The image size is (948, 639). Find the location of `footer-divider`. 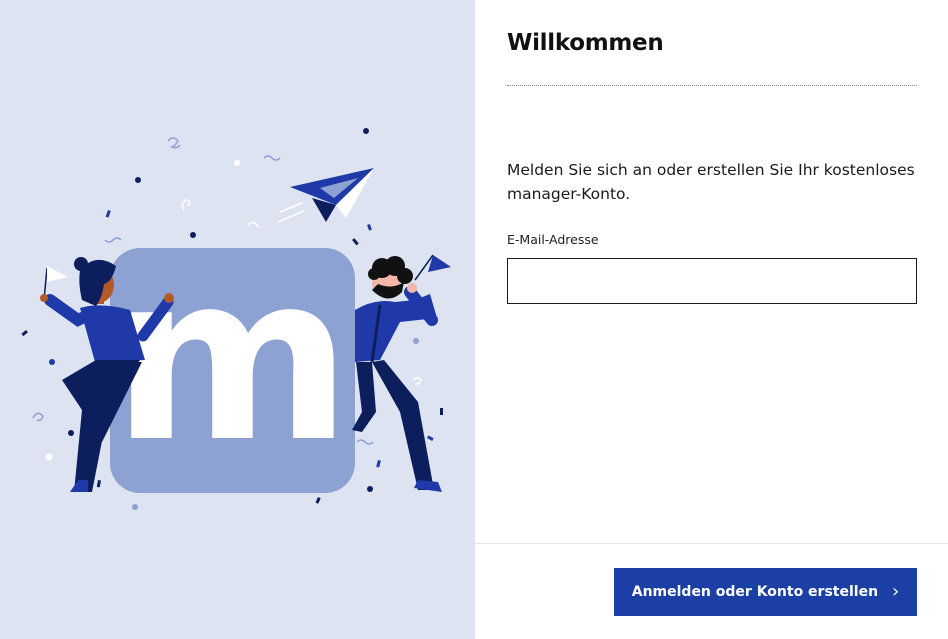

footer-divider is located at coordinates (711, 543).